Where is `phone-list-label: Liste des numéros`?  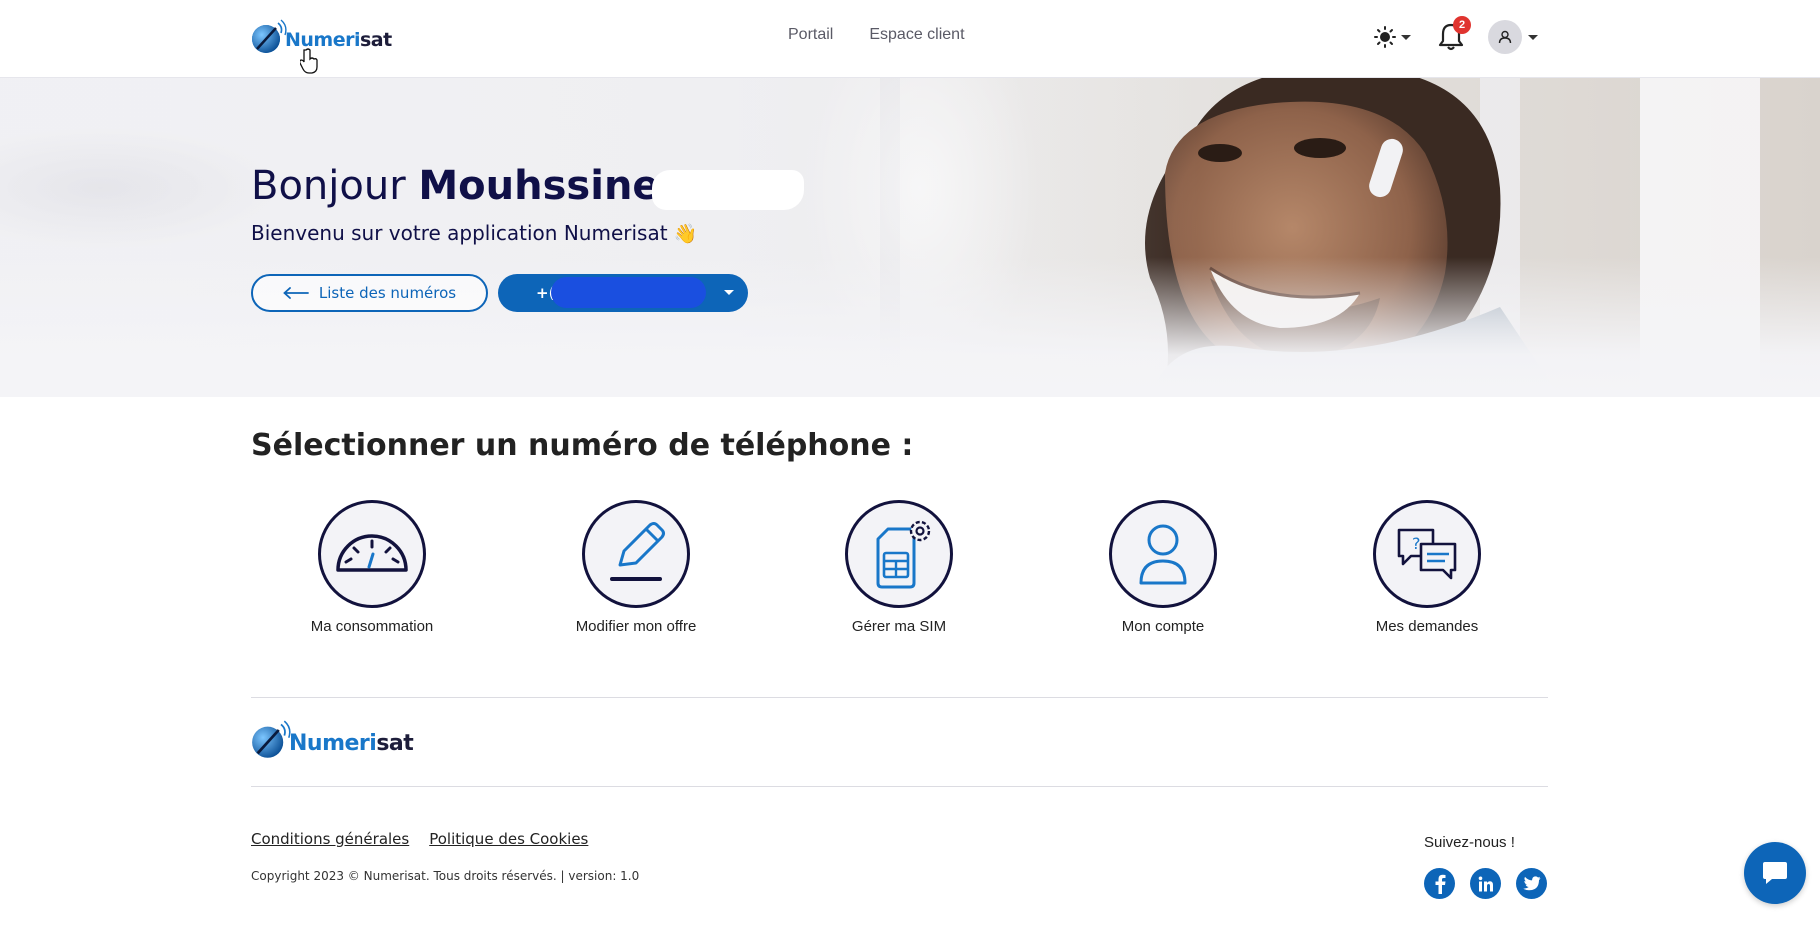
phone-list-label: Liste des numéros is located at coordinates (387, 293).